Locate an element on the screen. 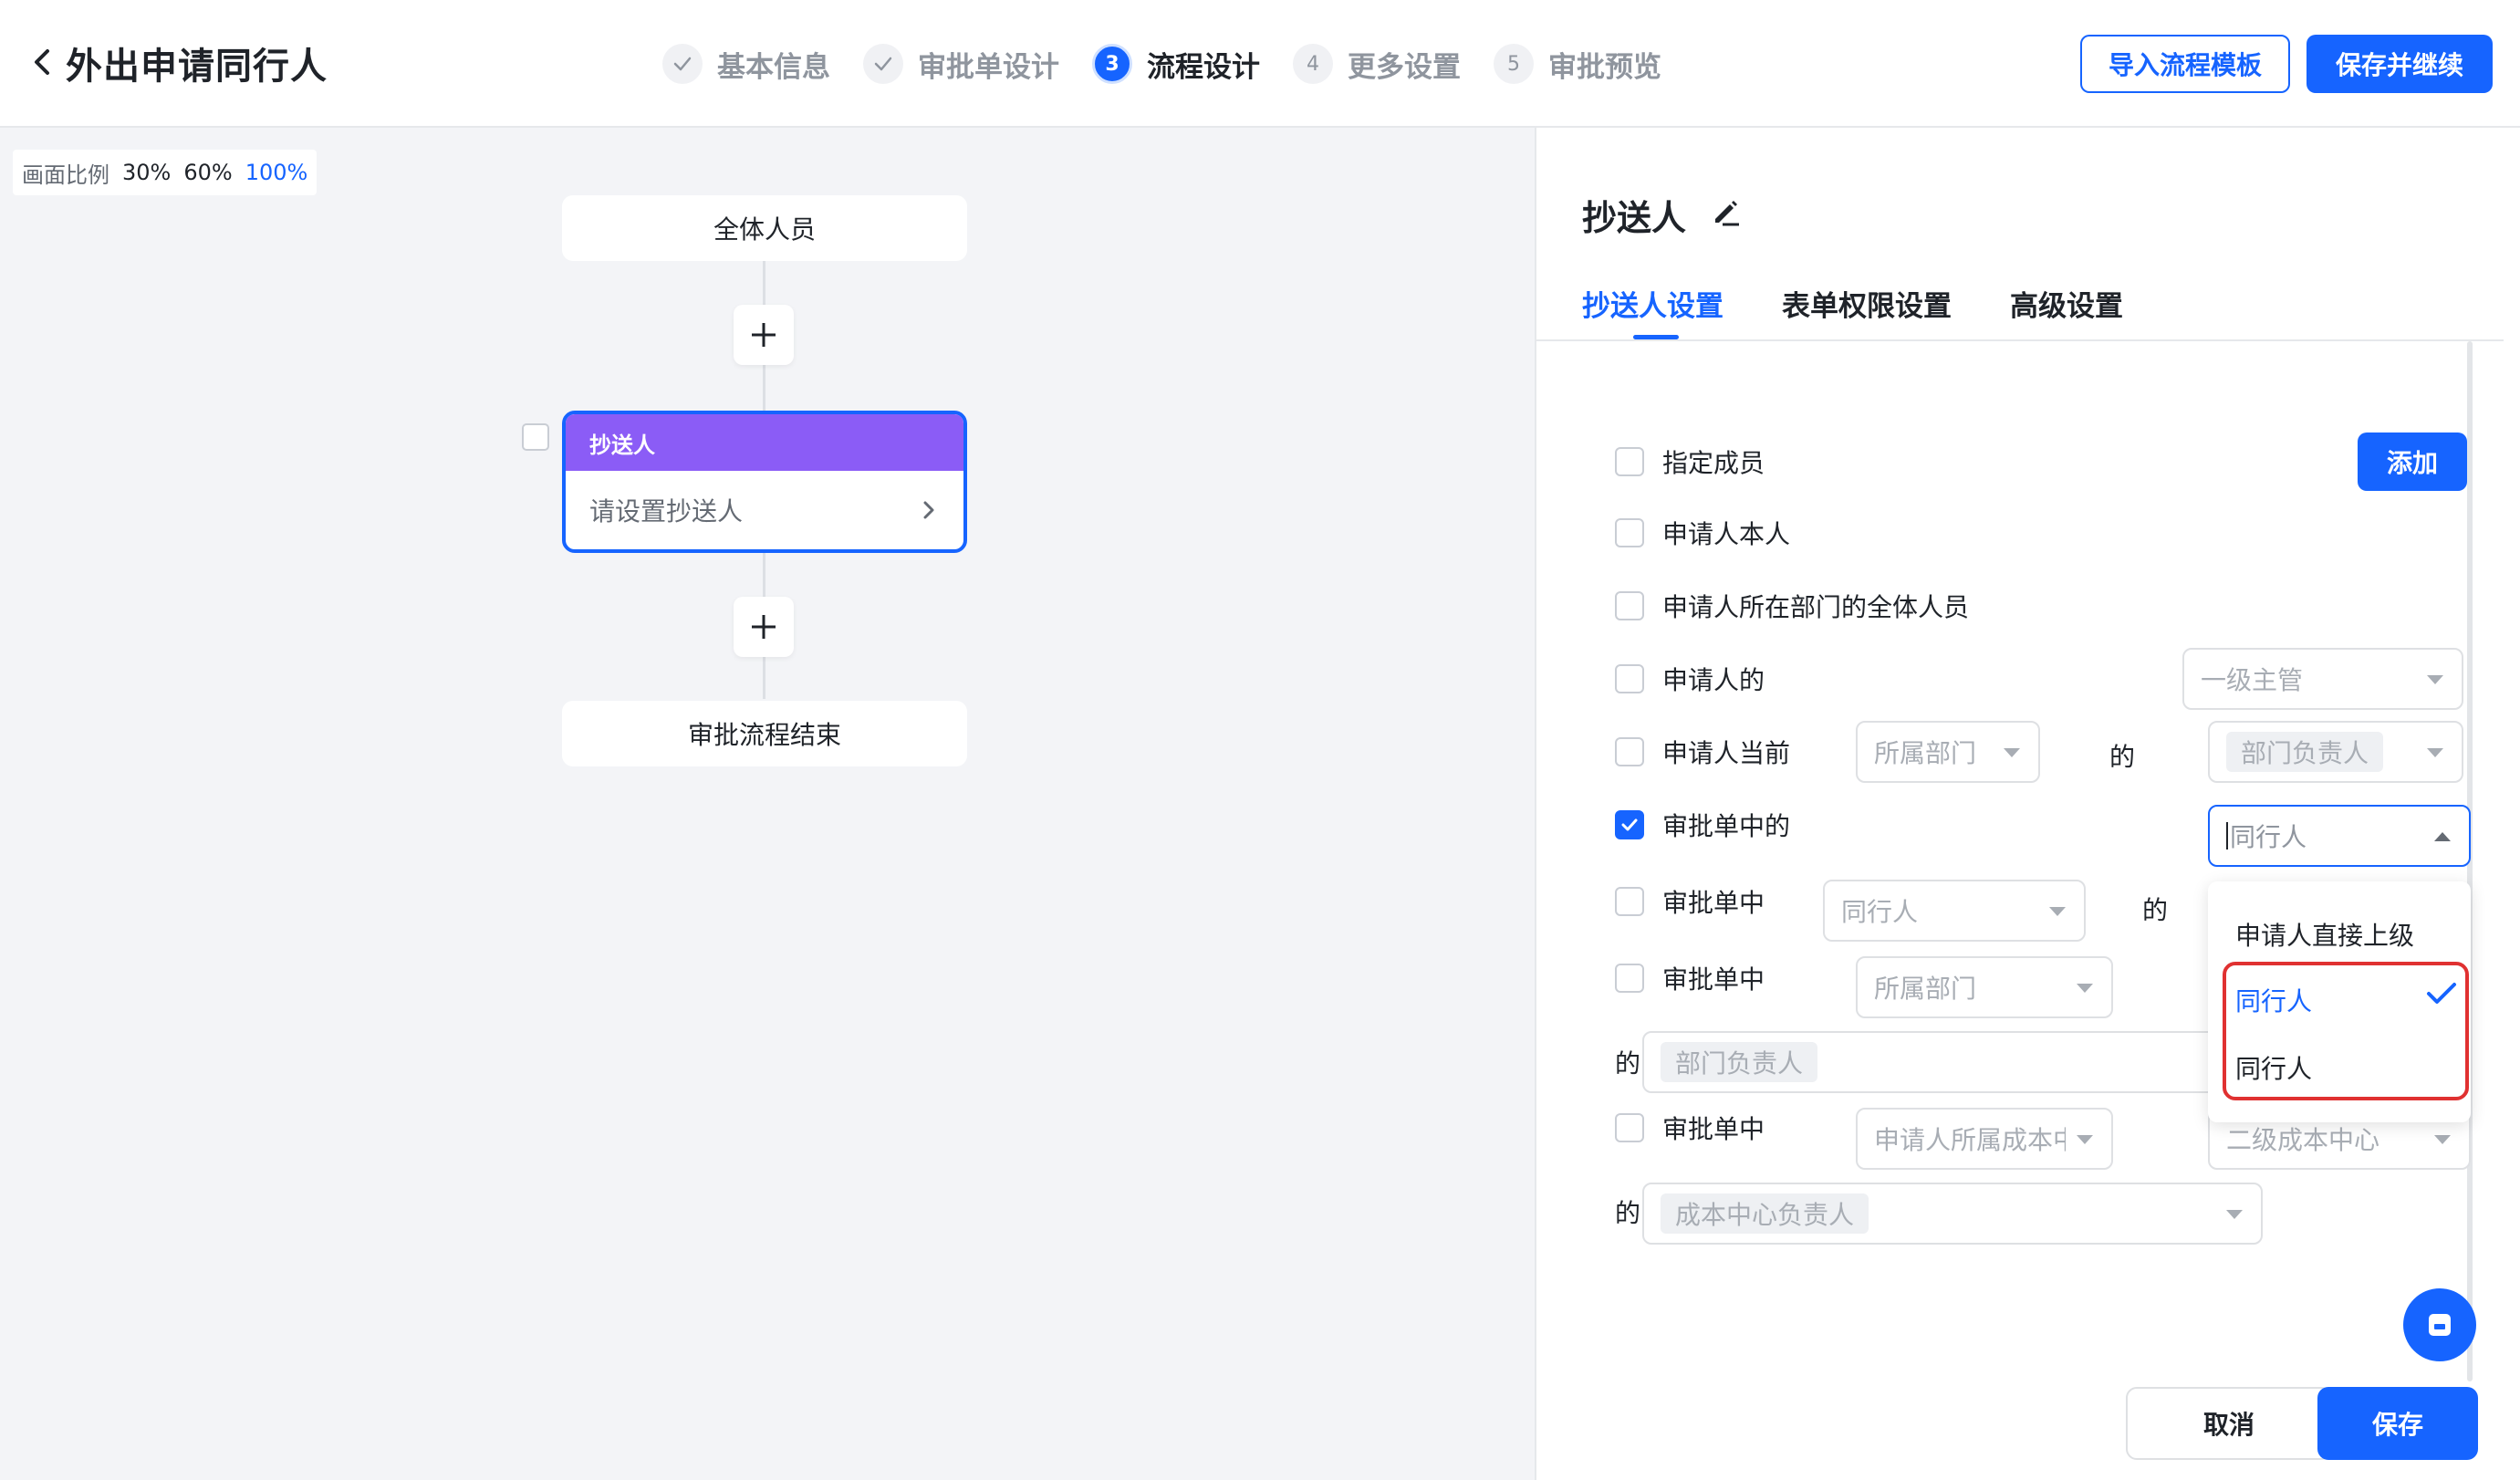 The image size is (2520, 1480). help-float-button is located at coordinates (2439, 1324).